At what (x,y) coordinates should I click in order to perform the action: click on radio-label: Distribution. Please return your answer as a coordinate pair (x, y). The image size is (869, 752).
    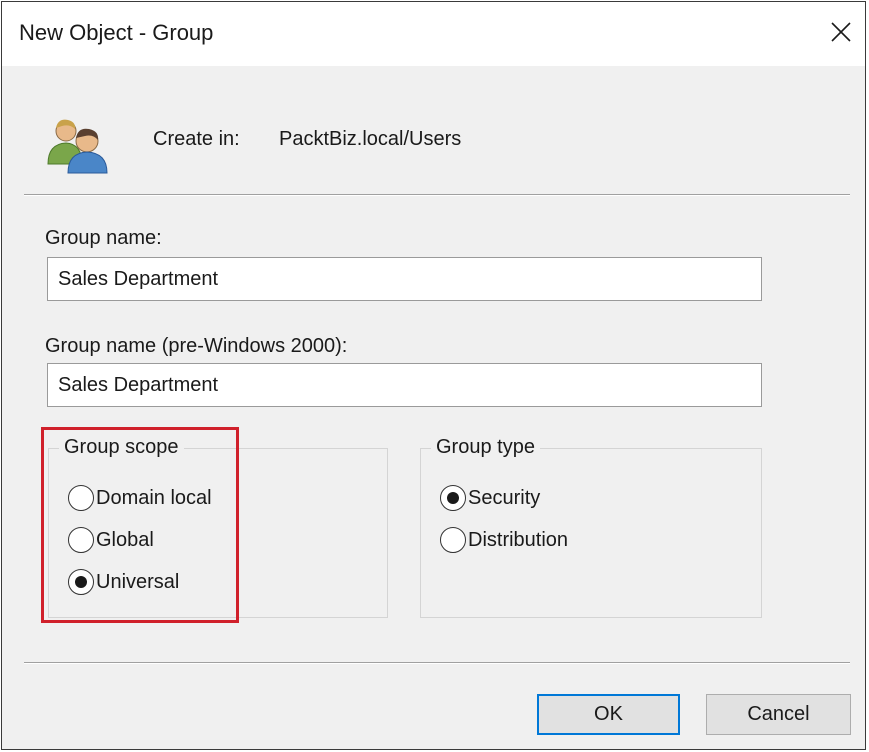
    Looking at the image, I should click on (518, 539).